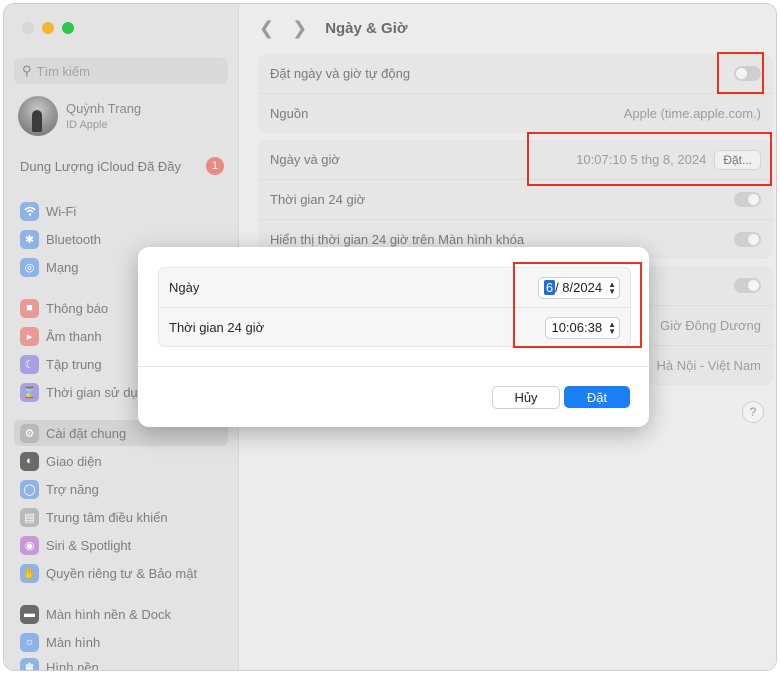 This screenshot has width=780, height=674. Describe the element at coordinates (74, 336) in the screenshot. I see `sidebar-item-label: Âm thanh` at that location.